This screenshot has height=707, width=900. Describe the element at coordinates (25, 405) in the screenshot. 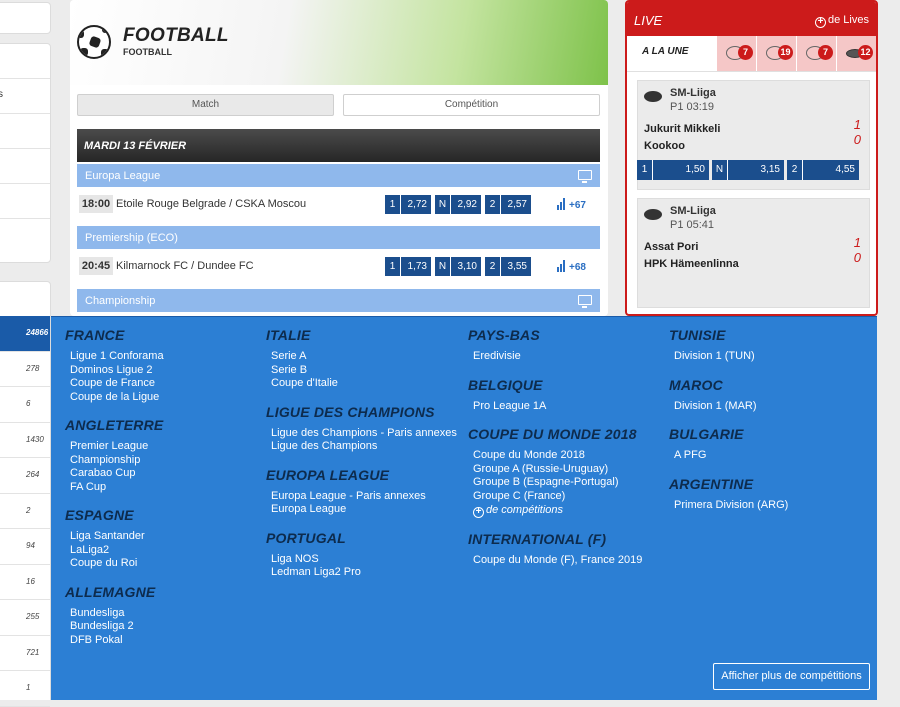

I see `count-cell: 6` at that location.